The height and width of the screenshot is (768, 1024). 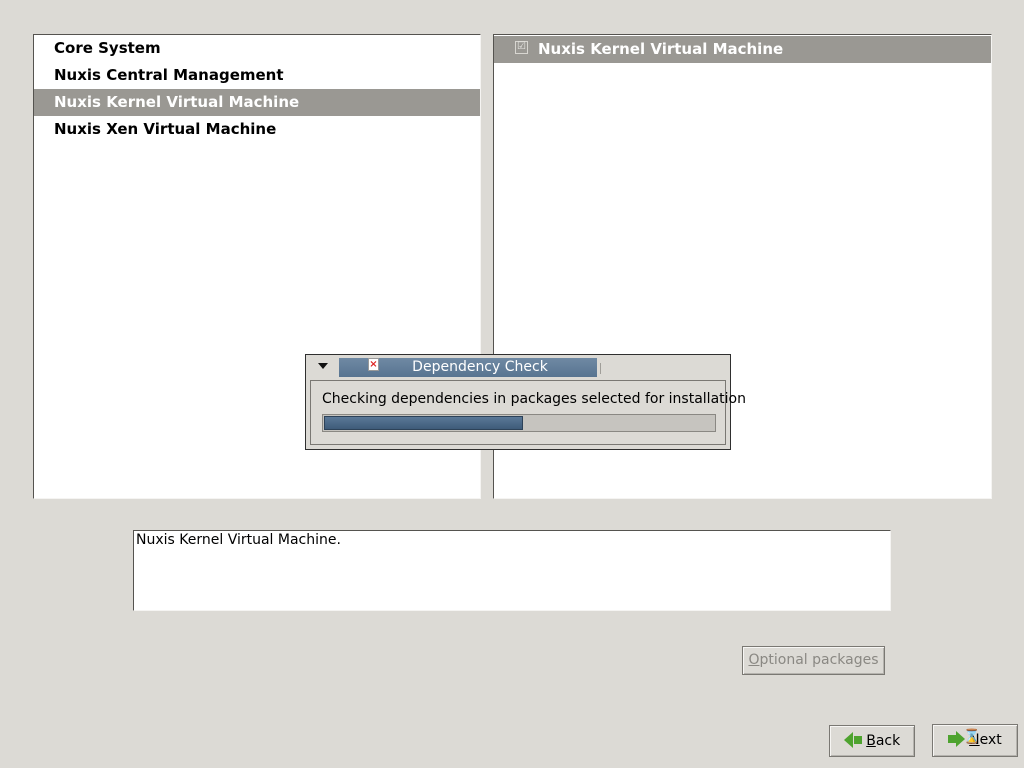 I want to click on group-description: Nuxis Kernel Virtual Machine., so click(x=512, y=570).